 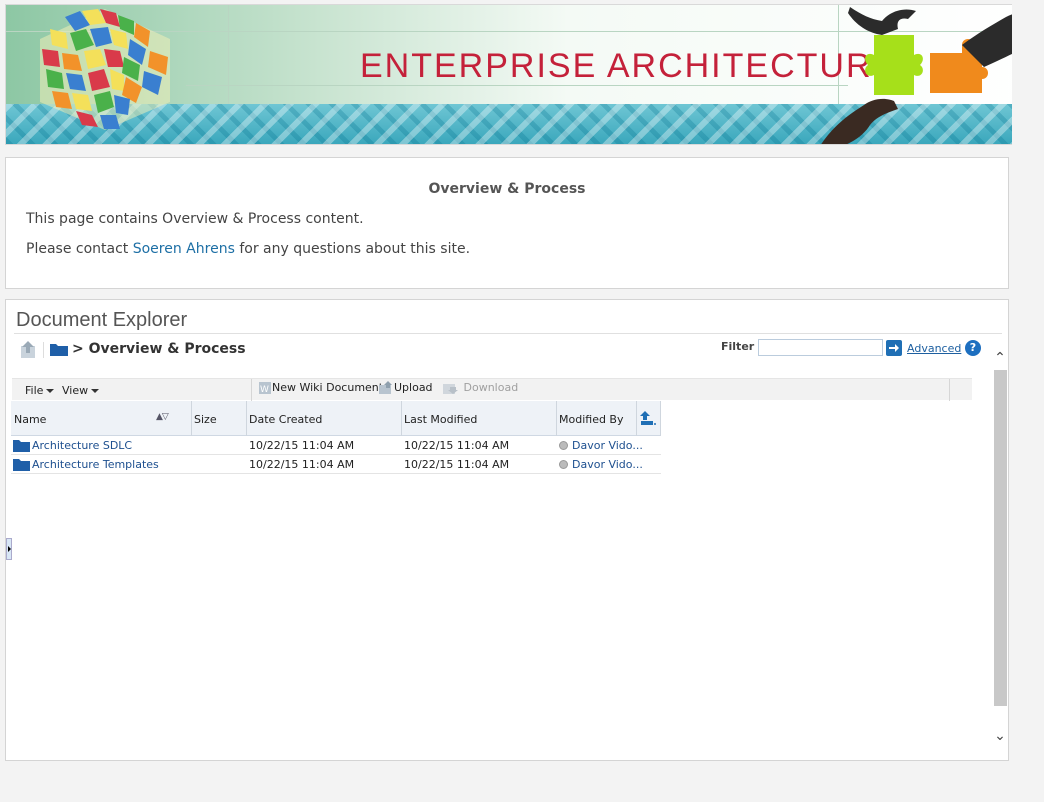 I want to click on svg-text: W, so click(x=264, y=390).